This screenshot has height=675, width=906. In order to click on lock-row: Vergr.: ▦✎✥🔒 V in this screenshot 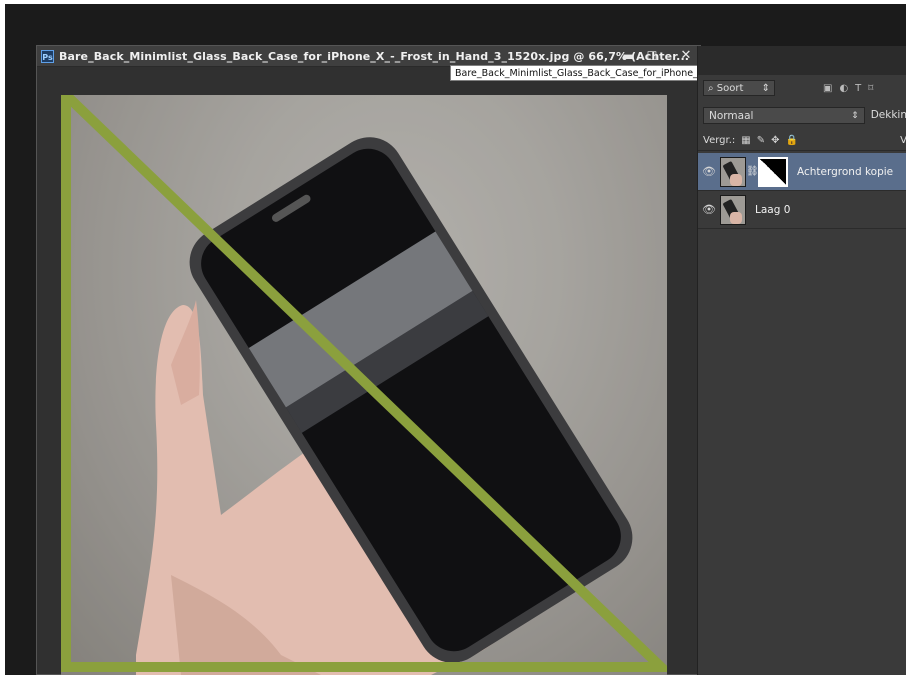, I will do `click(802, 140)`.